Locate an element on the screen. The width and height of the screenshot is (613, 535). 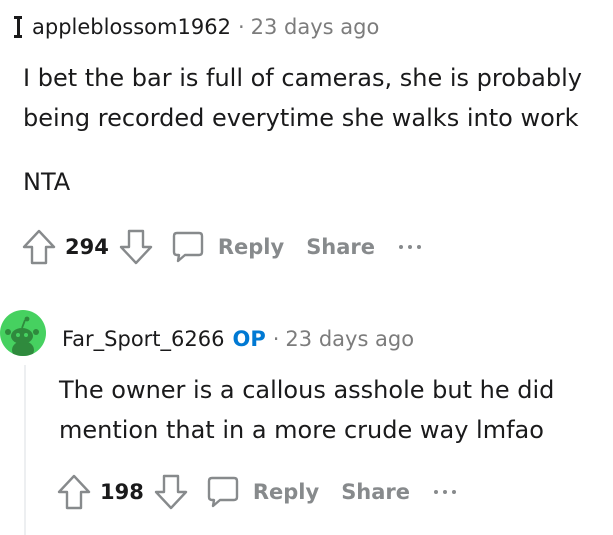
comment-header: appleblossom1962 · 23 days ago is located at coordinates (196, 27).